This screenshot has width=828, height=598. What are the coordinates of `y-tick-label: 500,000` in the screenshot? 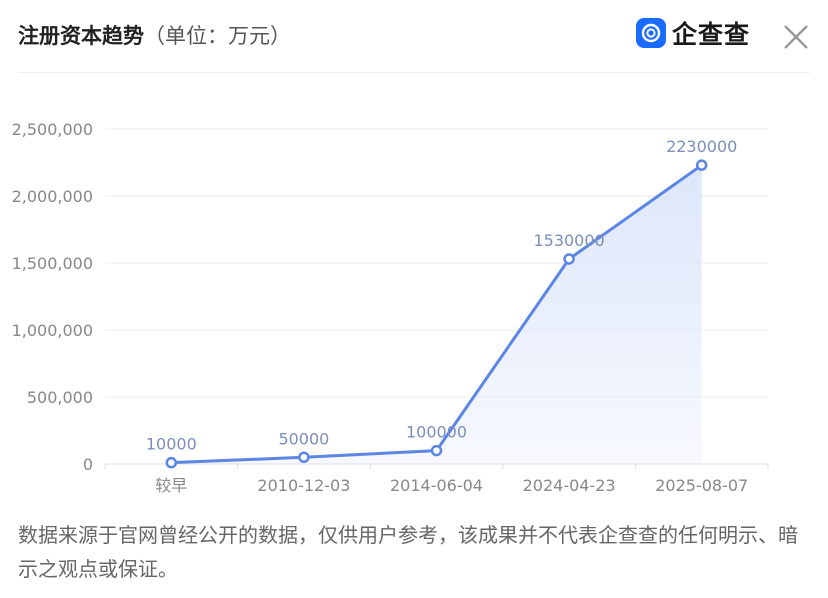 It's located at (60, 397).